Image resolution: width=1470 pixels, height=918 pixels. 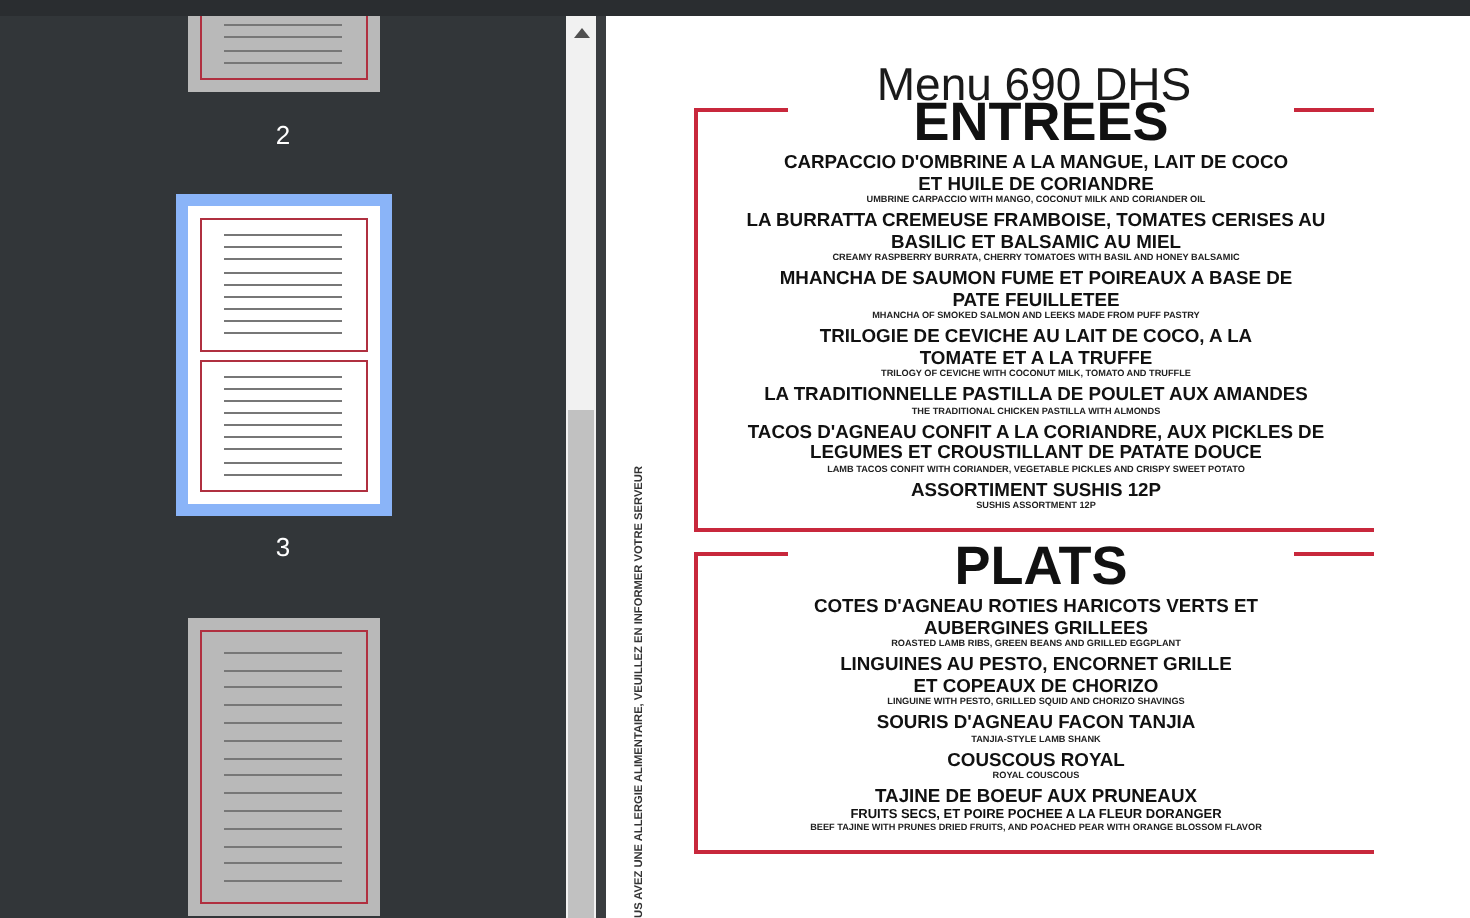 I want to click on dish-name: LINGUINES AU PESTO, ENCORNET GRILLE ET COPEAUX DE CHORIZO, so click(x=1036, y=675).